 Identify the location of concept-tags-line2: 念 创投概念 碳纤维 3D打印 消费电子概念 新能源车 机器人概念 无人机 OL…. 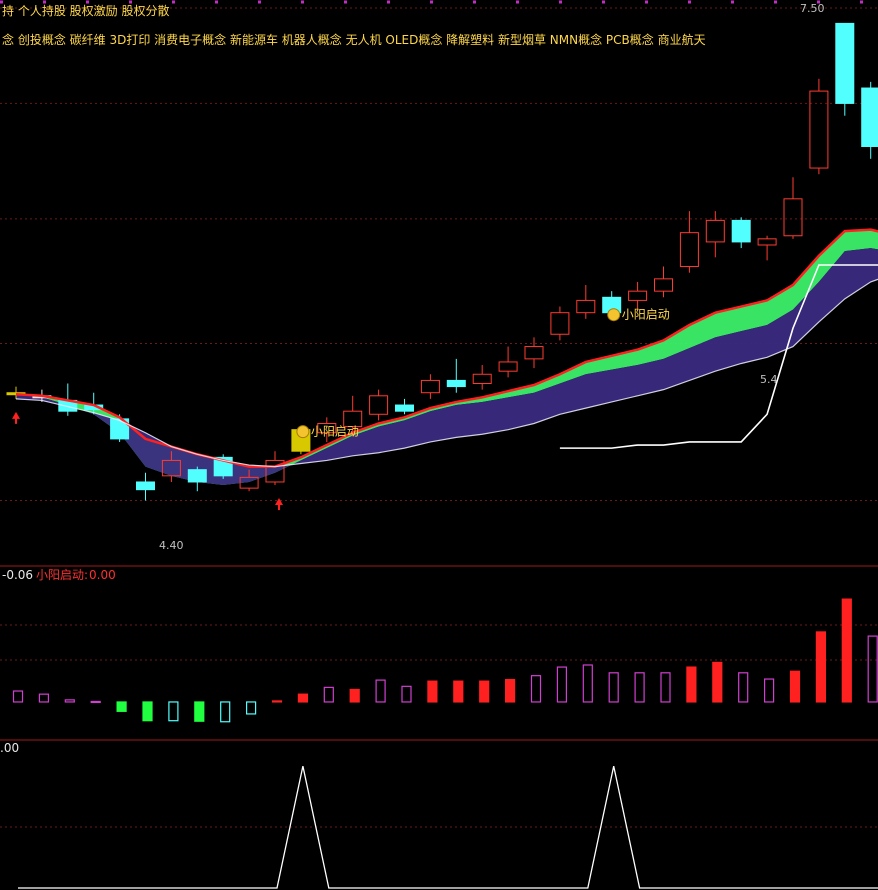
(354, 40).